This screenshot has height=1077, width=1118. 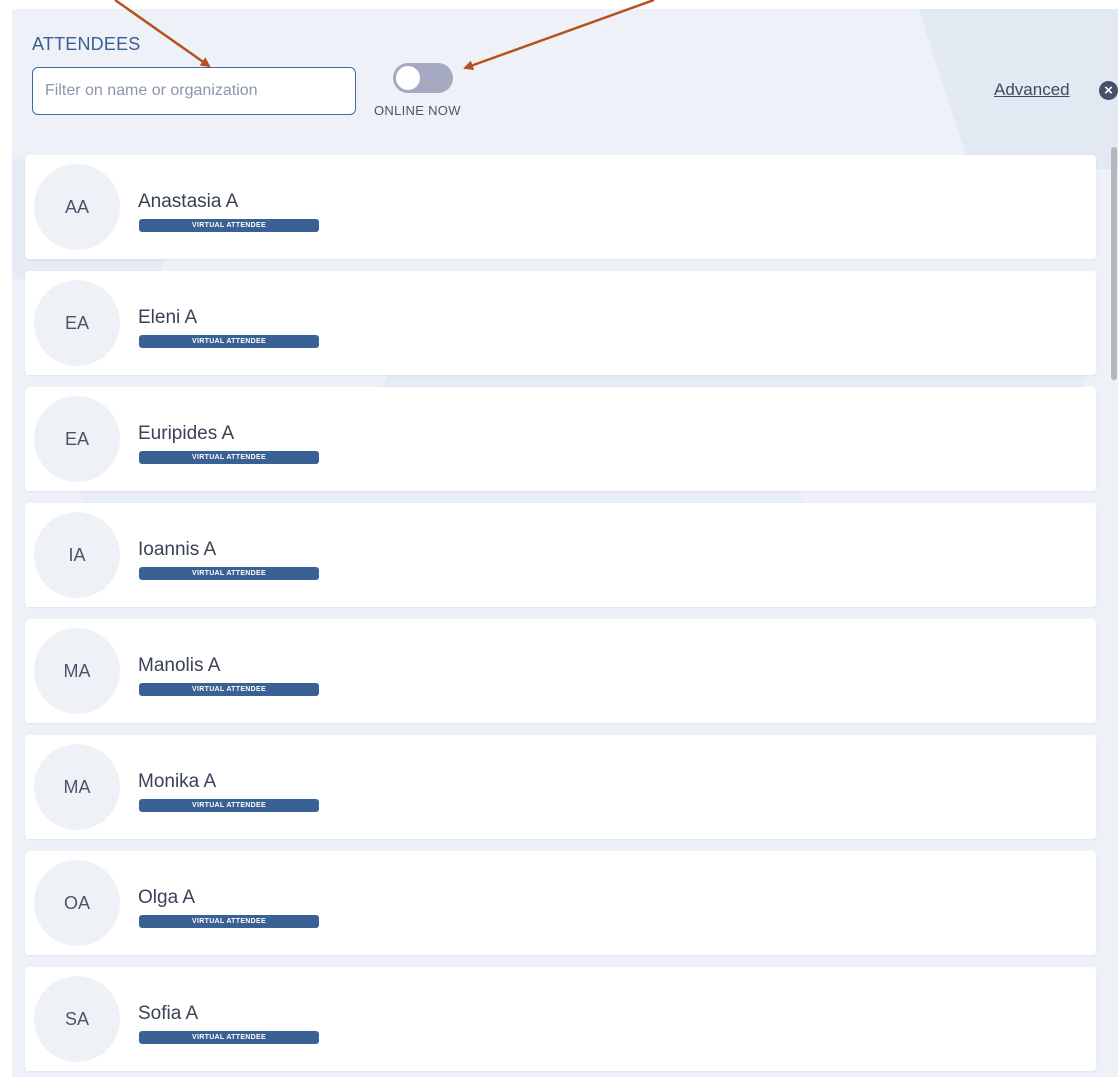 What do you see at coordinates (77, 555) in the screenshot?
I see `avatar: IA` at bounding box center [77, 555].